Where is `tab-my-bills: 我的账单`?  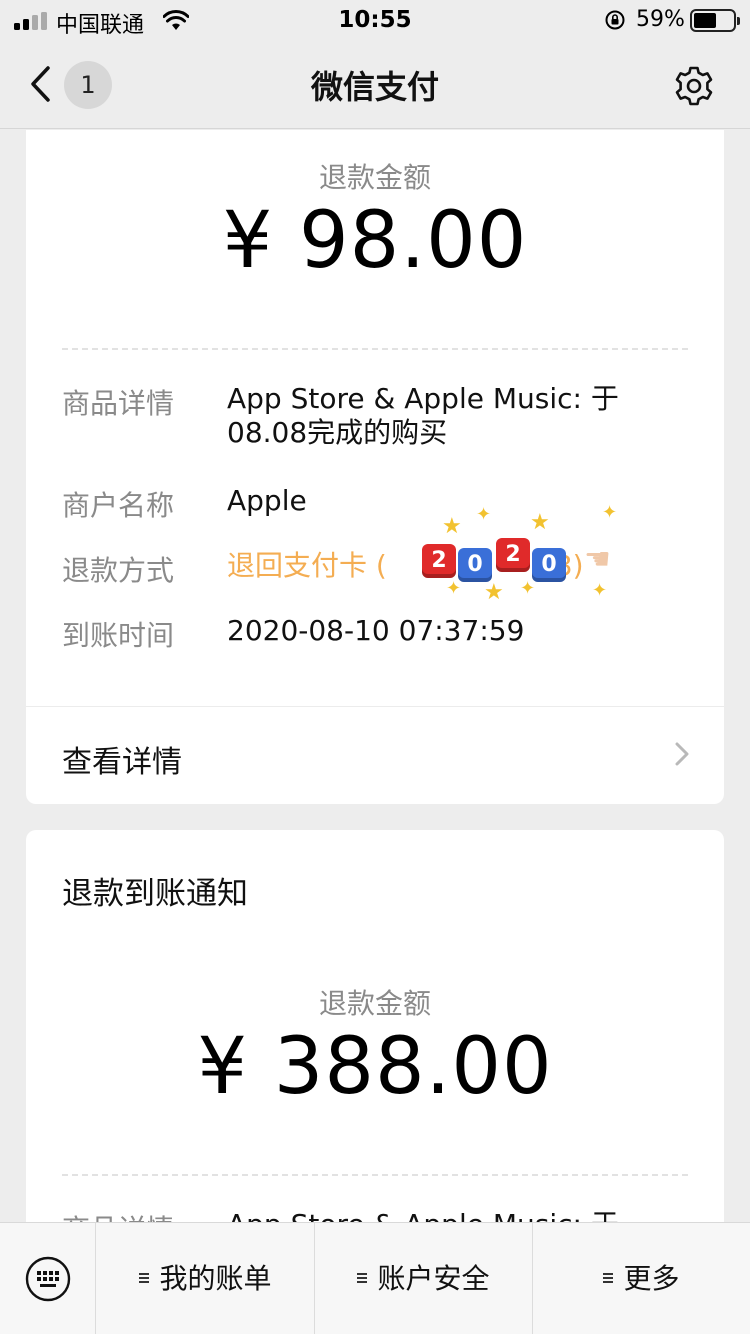 tab-my-bills: 我的账单 is located at coordinates (206, 1278).